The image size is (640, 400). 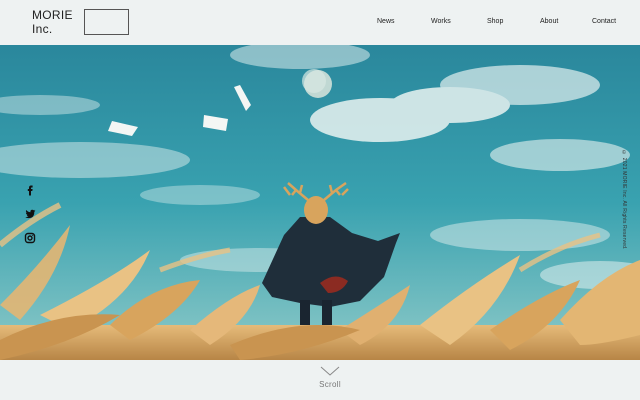 I want to click on instagram-icon, so click(x=30, y=238).